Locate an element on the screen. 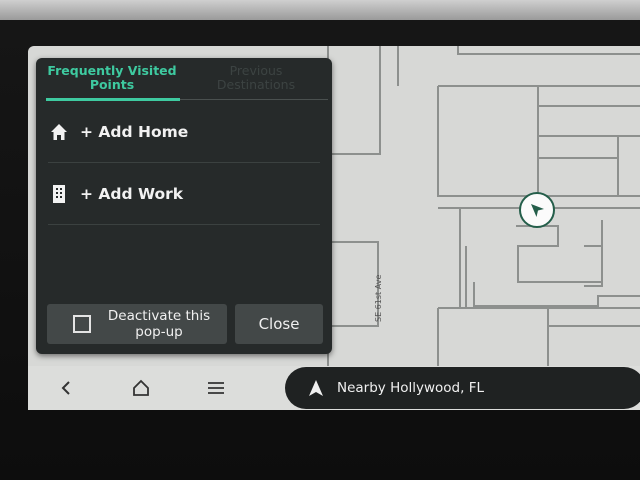 The width and height of the screenshot is (640, 480). home-icon is located at coordinates (59, 132).